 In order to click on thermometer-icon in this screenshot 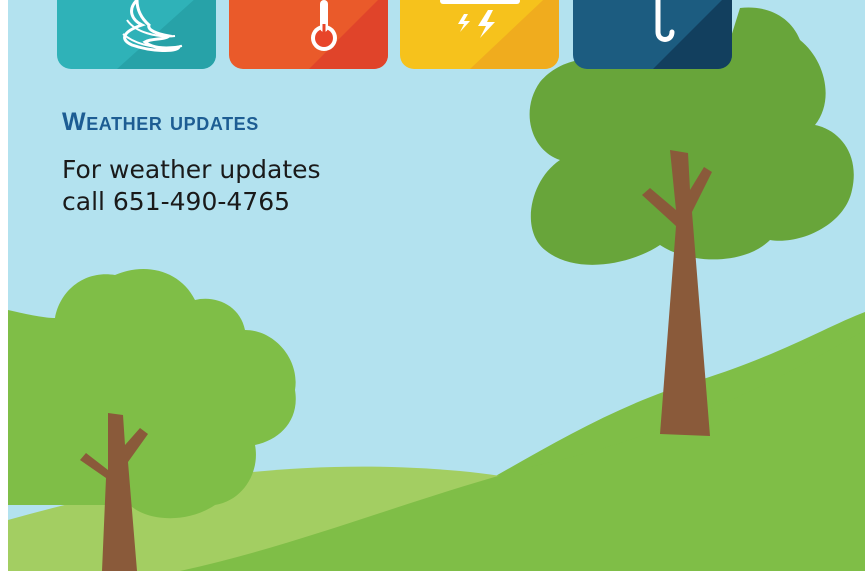, I will do `click(308, 34)`.